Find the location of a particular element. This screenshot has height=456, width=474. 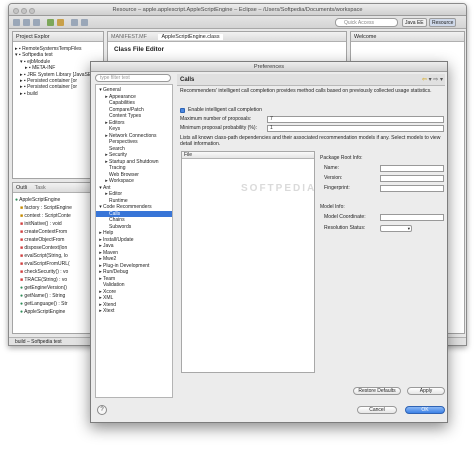

nav-item: ▸Workspace is located at coordinates (134, 181).